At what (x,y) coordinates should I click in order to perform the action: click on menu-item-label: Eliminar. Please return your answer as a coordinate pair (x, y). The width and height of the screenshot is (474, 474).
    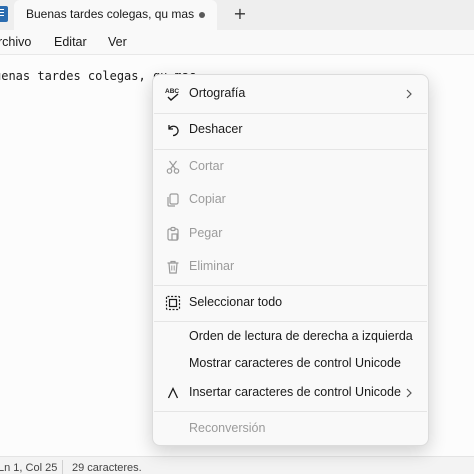
    Looking at the image, I should click on (212, 266).